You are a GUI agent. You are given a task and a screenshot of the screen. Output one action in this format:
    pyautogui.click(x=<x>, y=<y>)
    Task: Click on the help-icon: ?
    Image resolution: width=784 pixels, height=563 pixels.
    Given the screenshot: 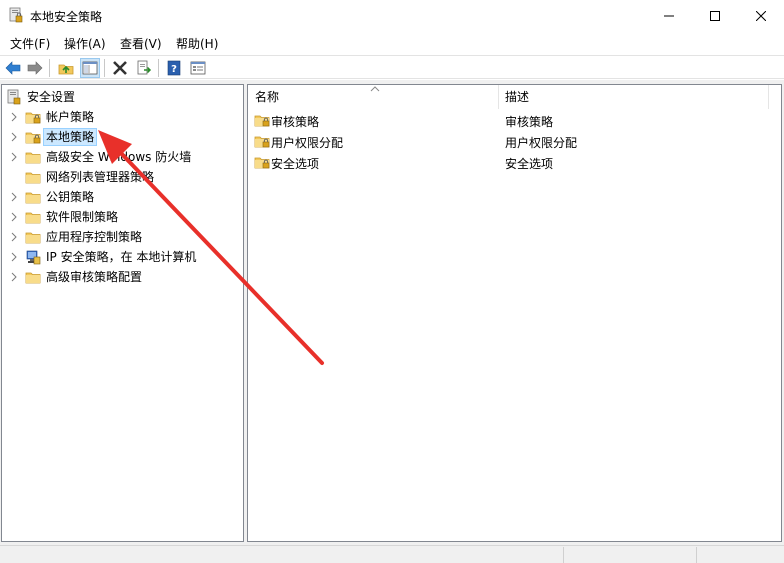 What is the action you would take?
    pyautogui.click(x=174, y=68)
    